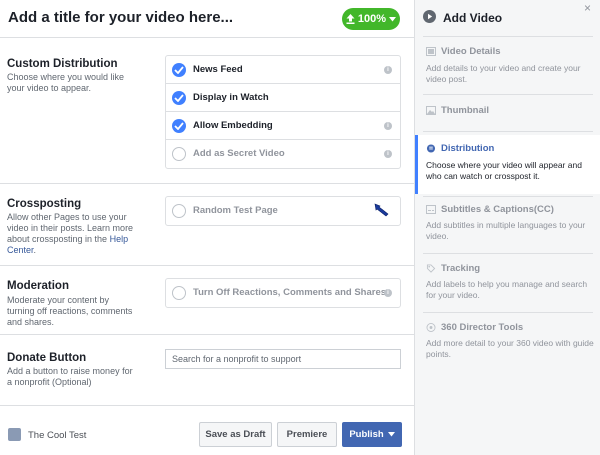  I want to click on step-label: Video Details, so click(471, 51).